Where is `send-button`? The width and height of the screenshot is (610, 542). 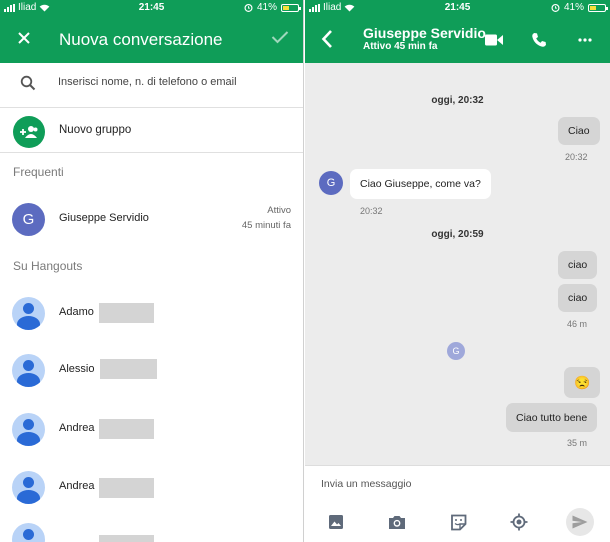
send-button is located at coordinates (580, 522).